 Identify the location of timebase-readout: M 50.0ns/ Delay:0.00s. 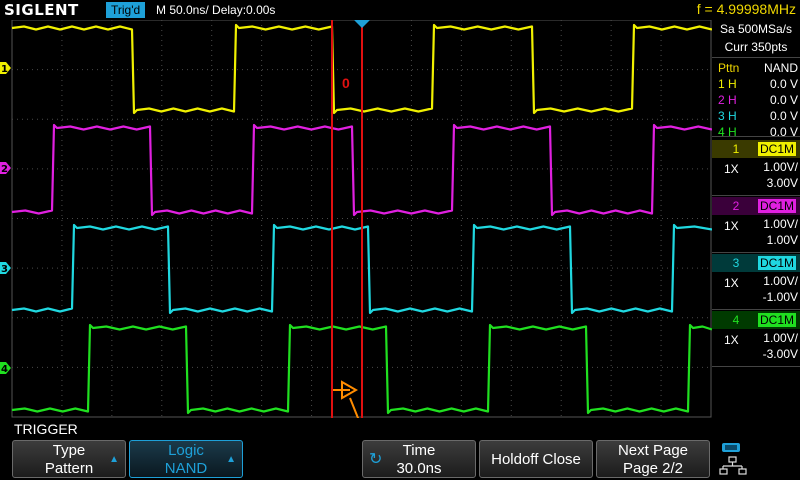
(215, 10).